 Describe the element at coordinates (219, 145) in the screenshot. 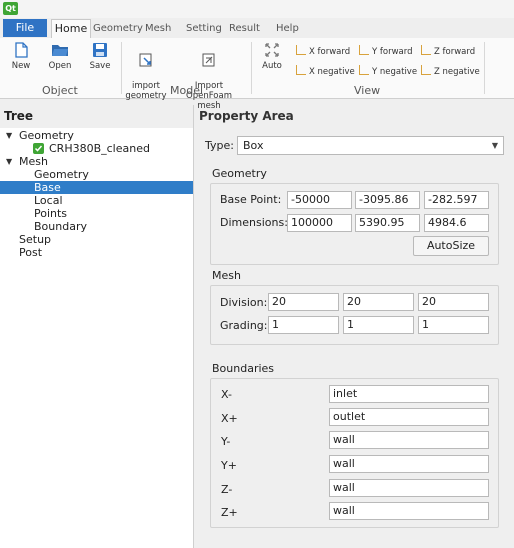

I see `type-label: Type:` at that location.